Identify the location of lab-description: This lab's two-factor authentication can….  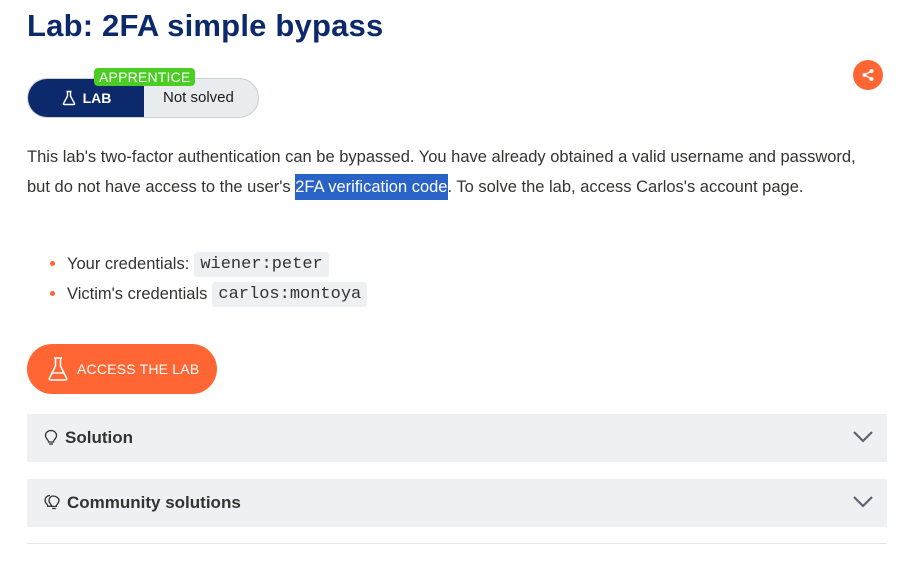
(447, 172).